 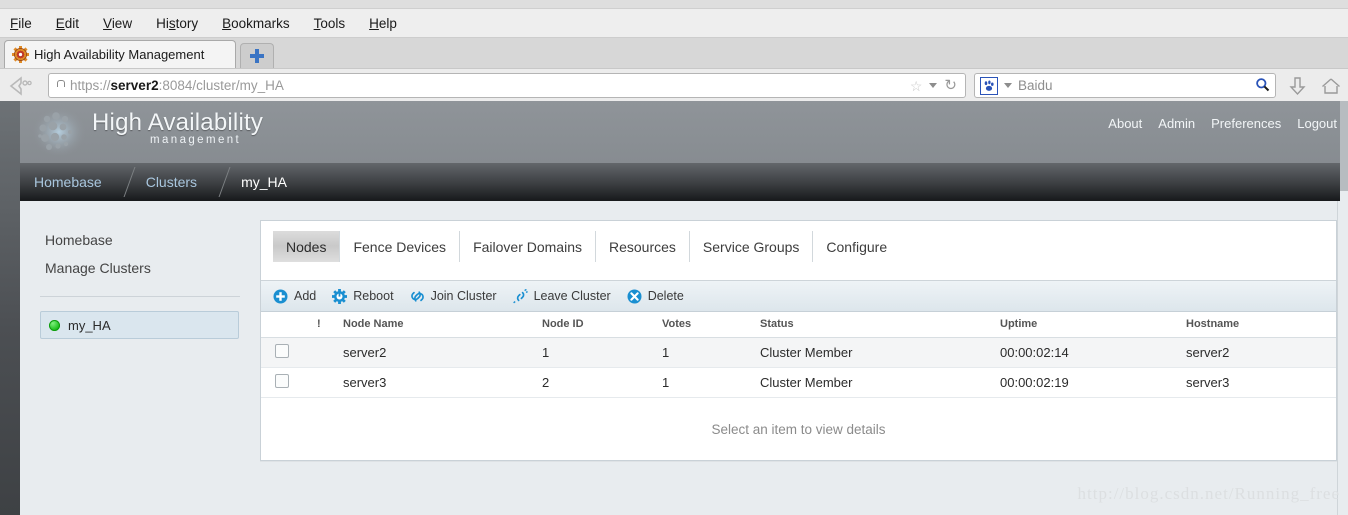 I want to click on tab-fence-devices: Fence Devices, so click(x=400, y=246).